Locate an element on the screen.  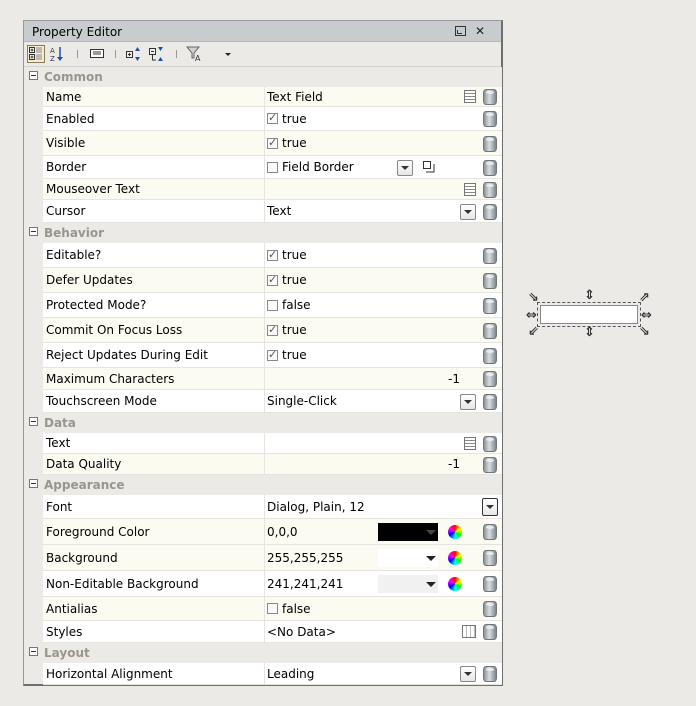
property-value: Dialog, Plain, 12 is located at coordinates (316, 507).